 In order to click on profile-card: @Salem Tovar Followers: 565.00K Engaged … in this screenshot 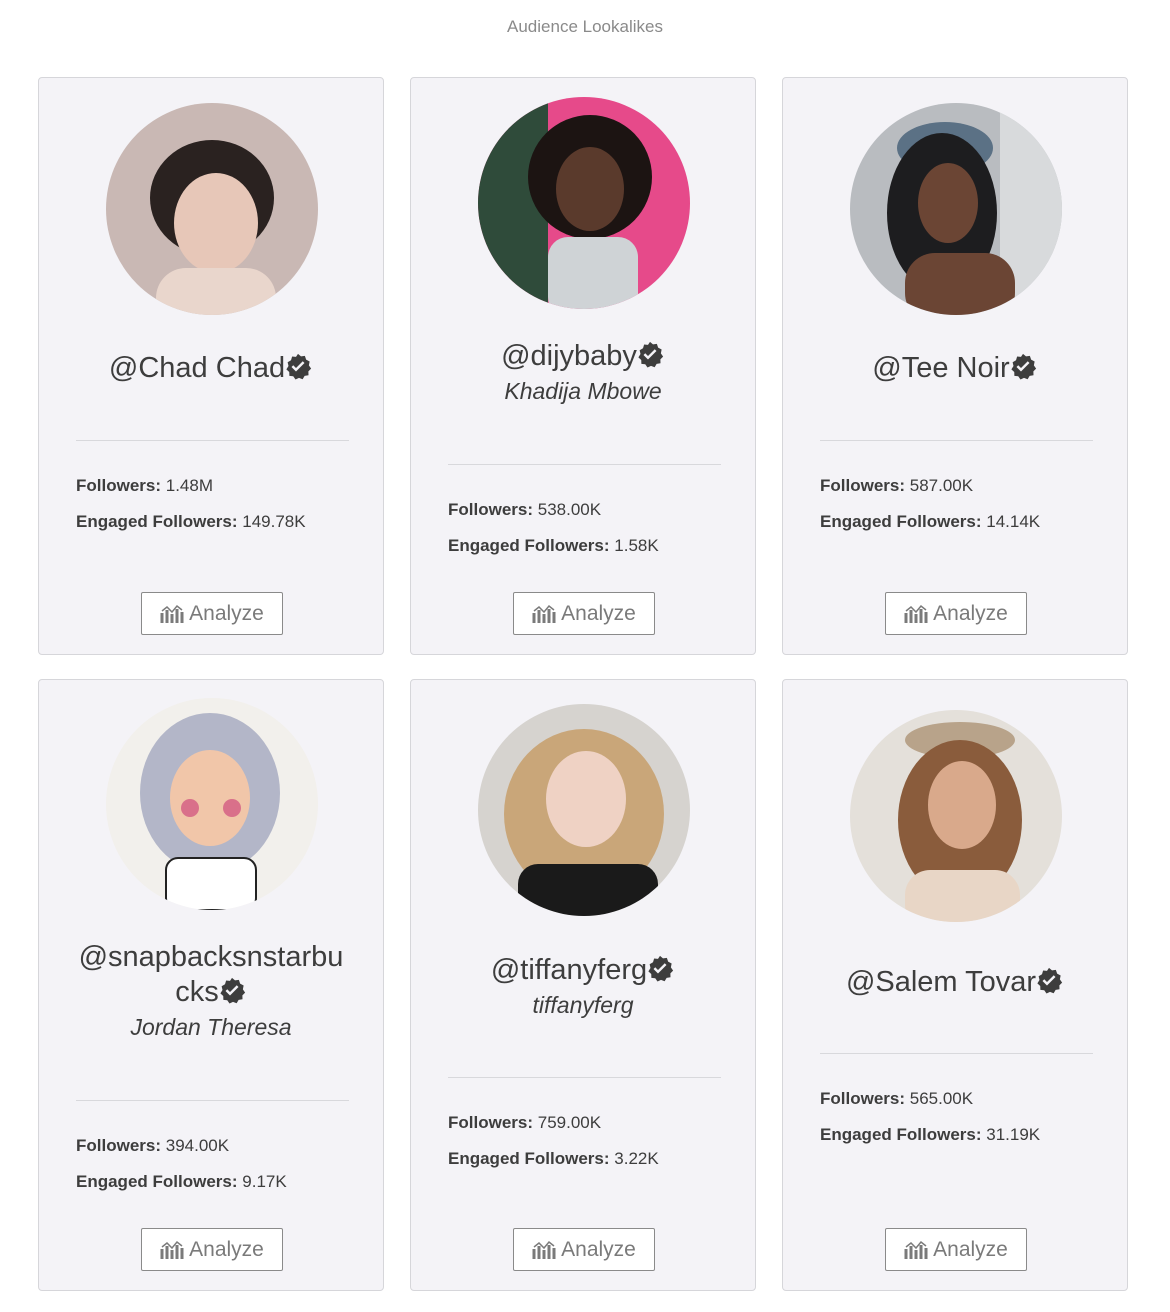, I will do `click(955, 985)`.